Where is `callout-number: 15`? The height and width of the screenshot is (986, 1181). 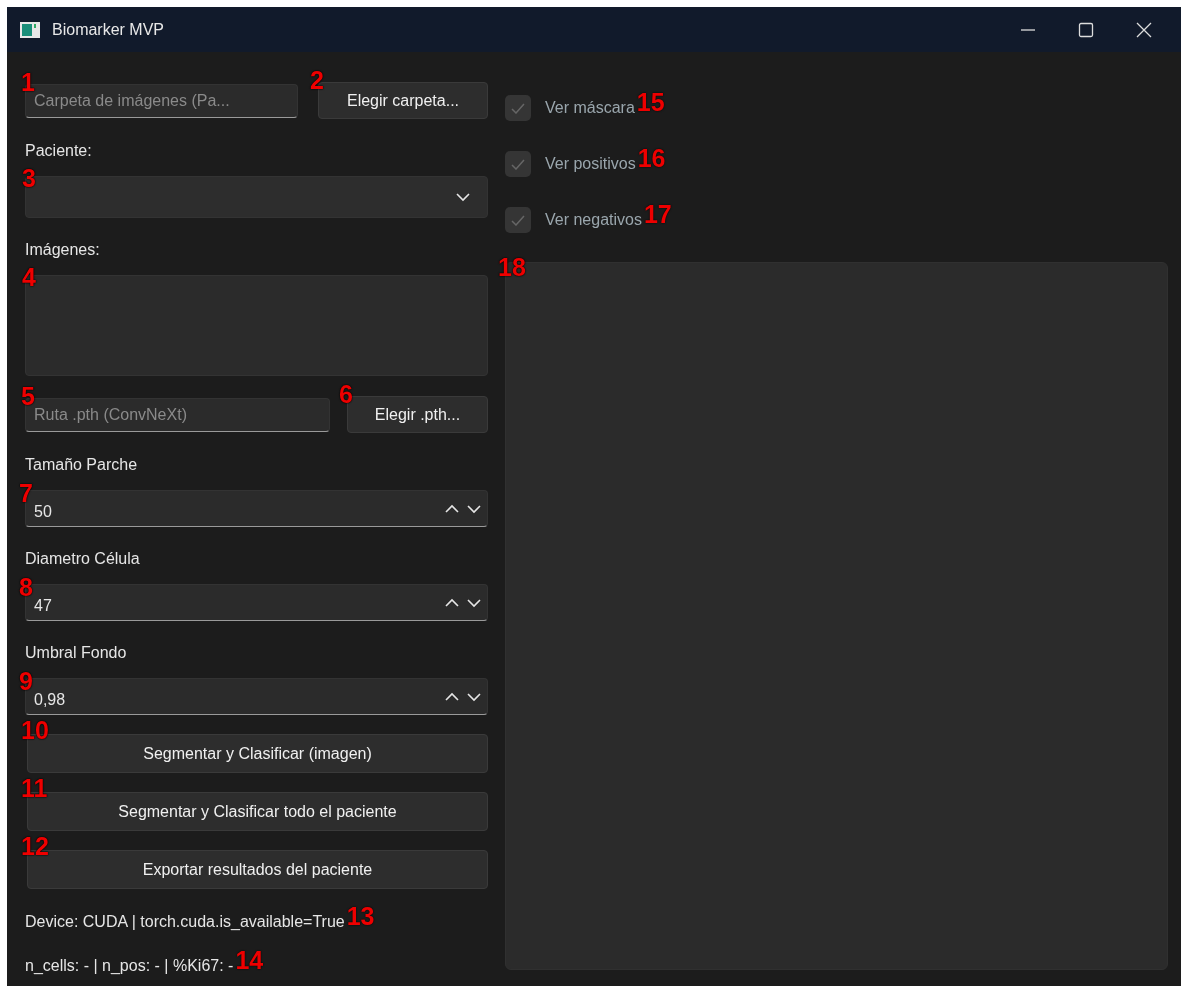 callout-number: 15 is located at coordinates (650, 102).